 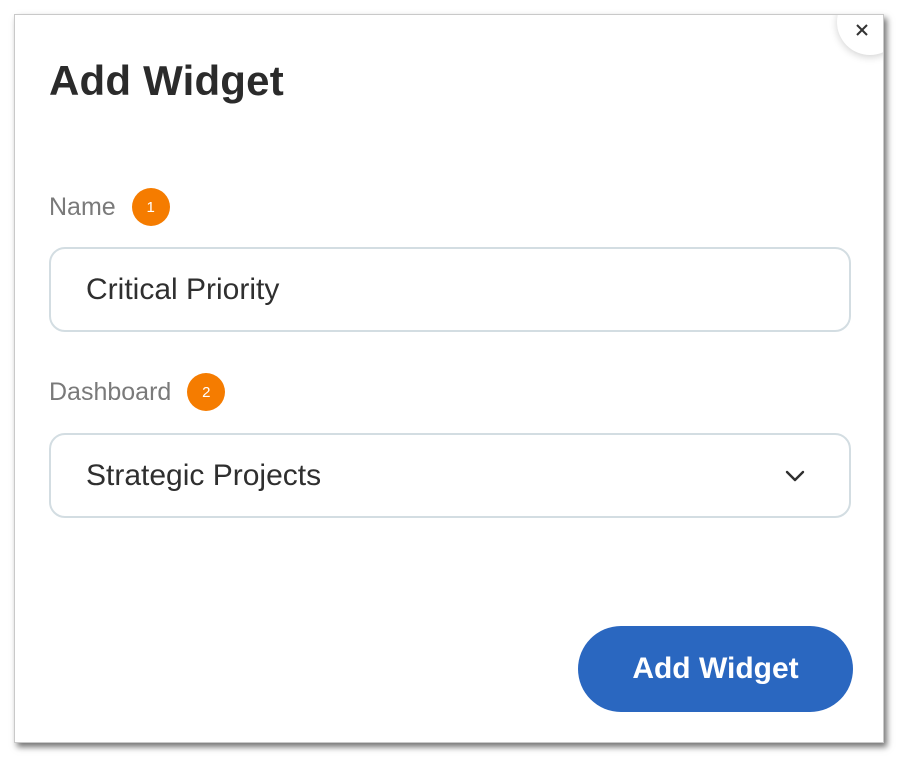 What do you see at coordinates (150, 207) in the screenshot?
I see `step-badge-1: 1` at bounding box center [150, 207].